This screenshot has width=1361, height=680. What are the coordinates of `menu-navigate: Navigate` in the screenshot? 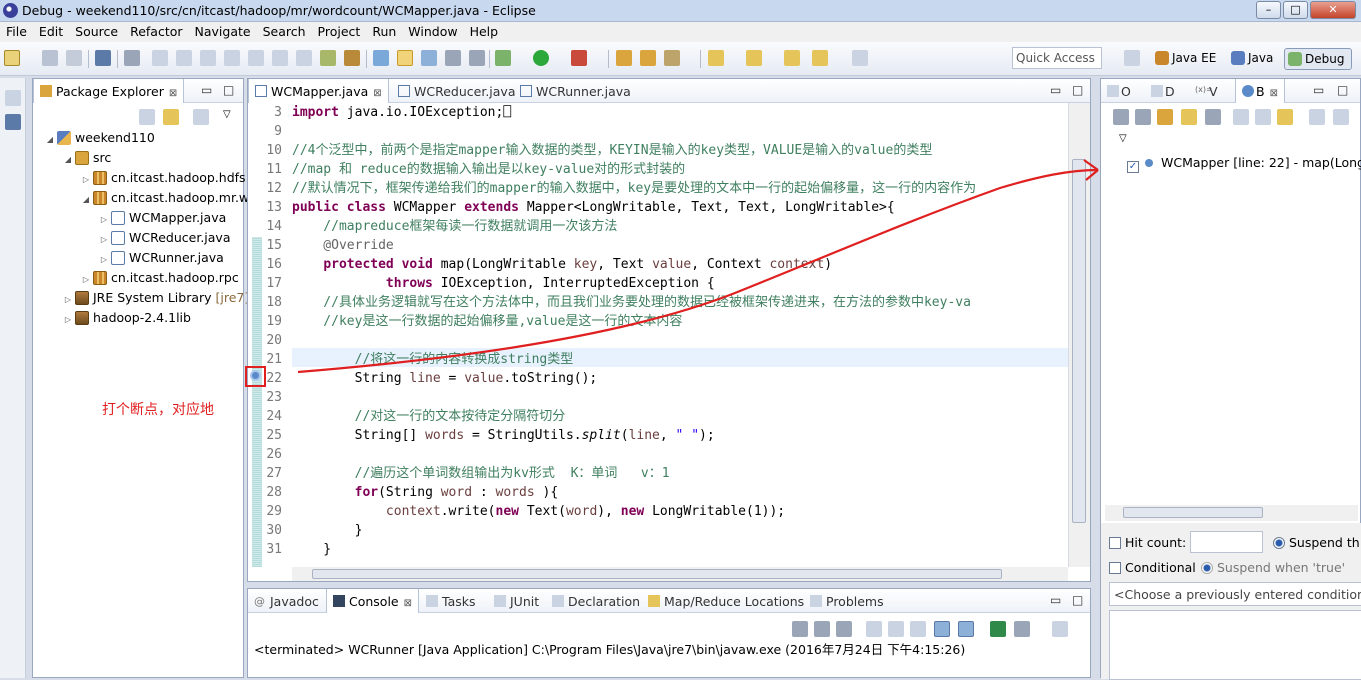 It's located at (223, 31).